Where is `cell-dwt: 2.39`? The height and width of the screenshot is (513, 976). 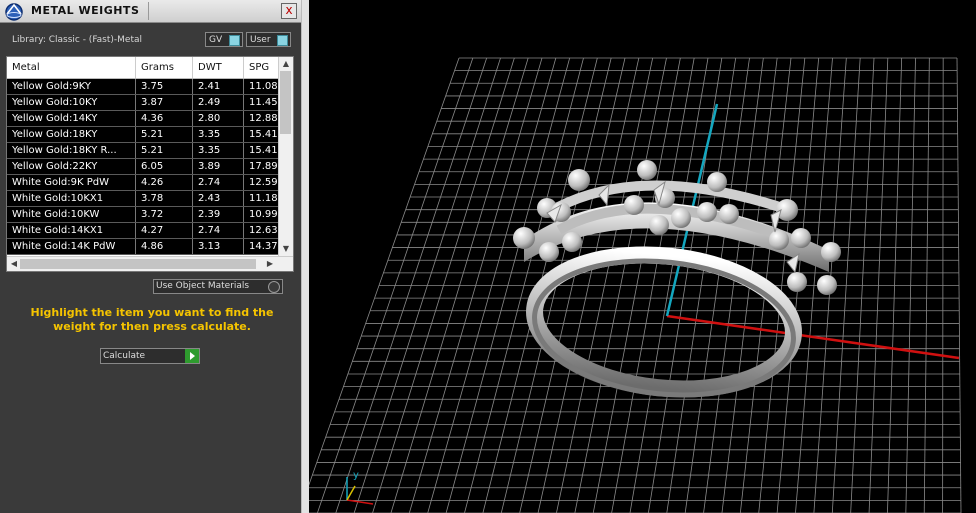 cell-dwt: 2.39 is located at coordinates (218, 214).